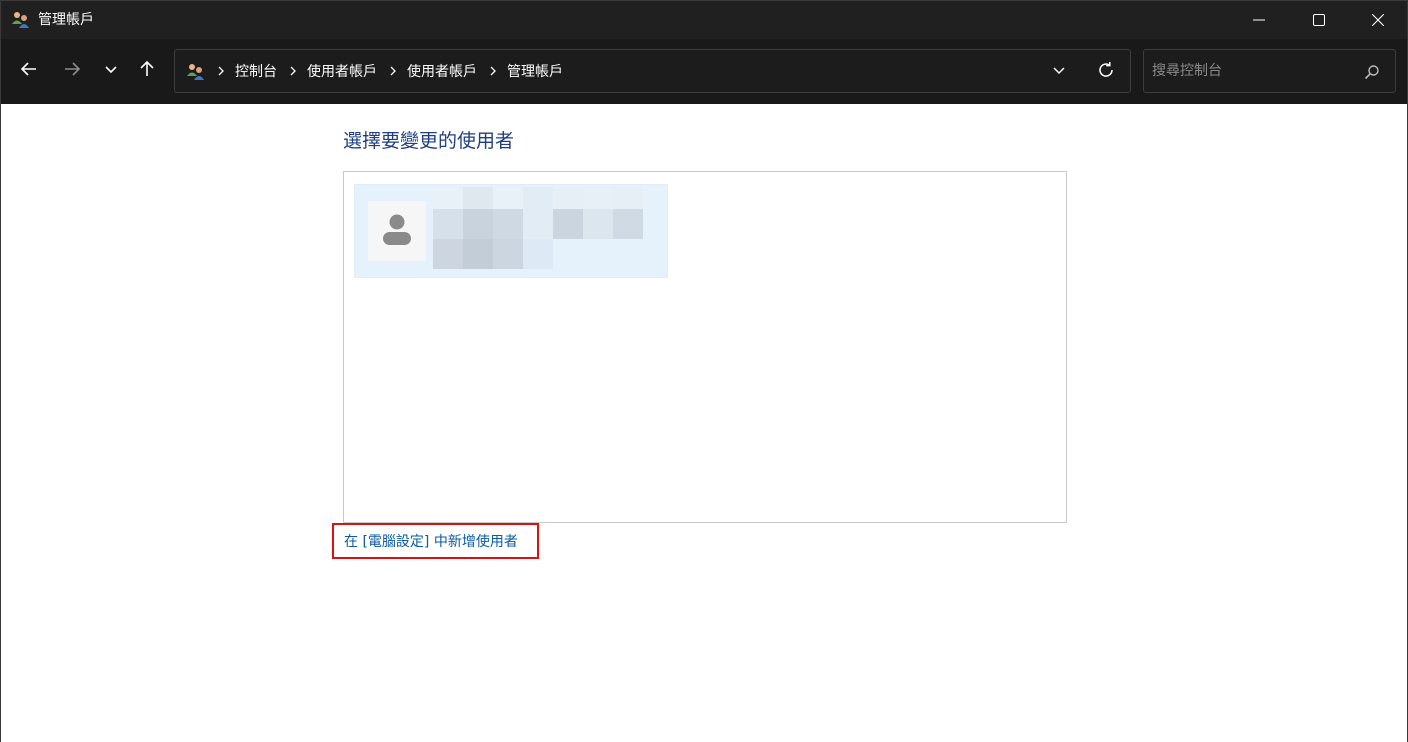 The image size is (1408, 742). Describe the element at coordinates (66, 20) in the screenshot. I see `window-title: 管理帳戶` at that location.